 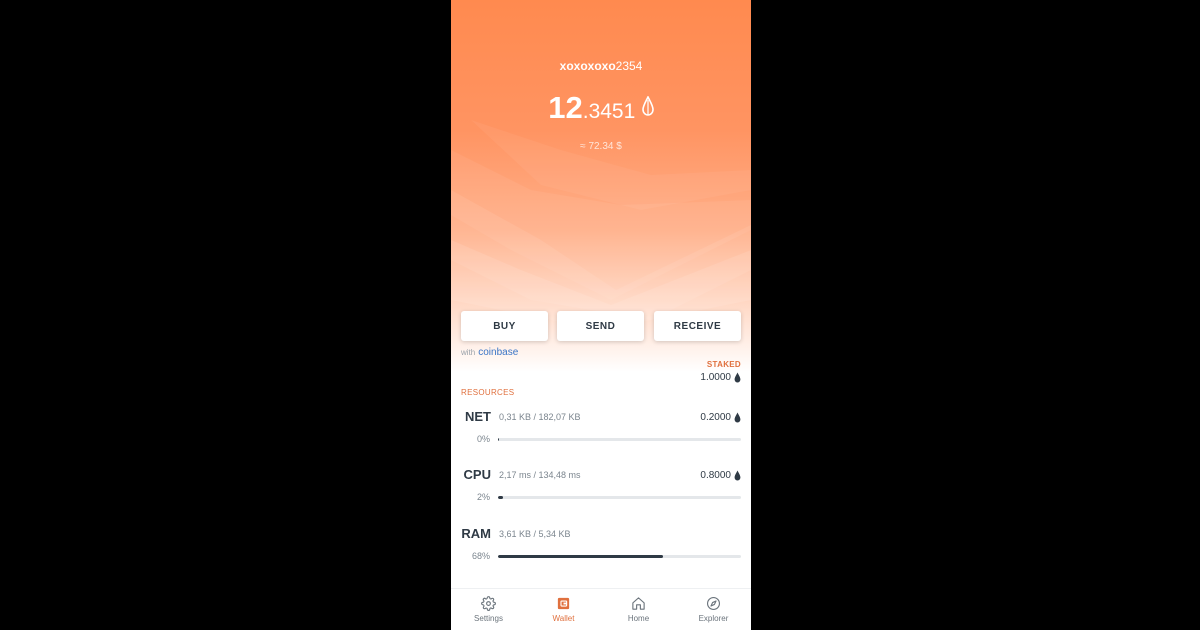 I want to click on resource-stake: 0.2000, so click(x=720, y=417).